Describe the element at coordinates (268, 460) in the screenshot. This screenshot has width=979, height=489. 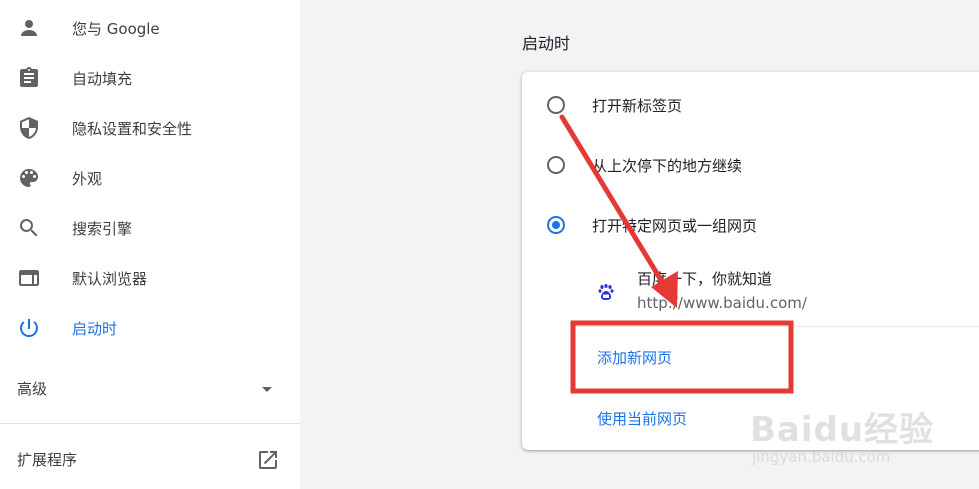
I see `open-in-new-icon` at that location.